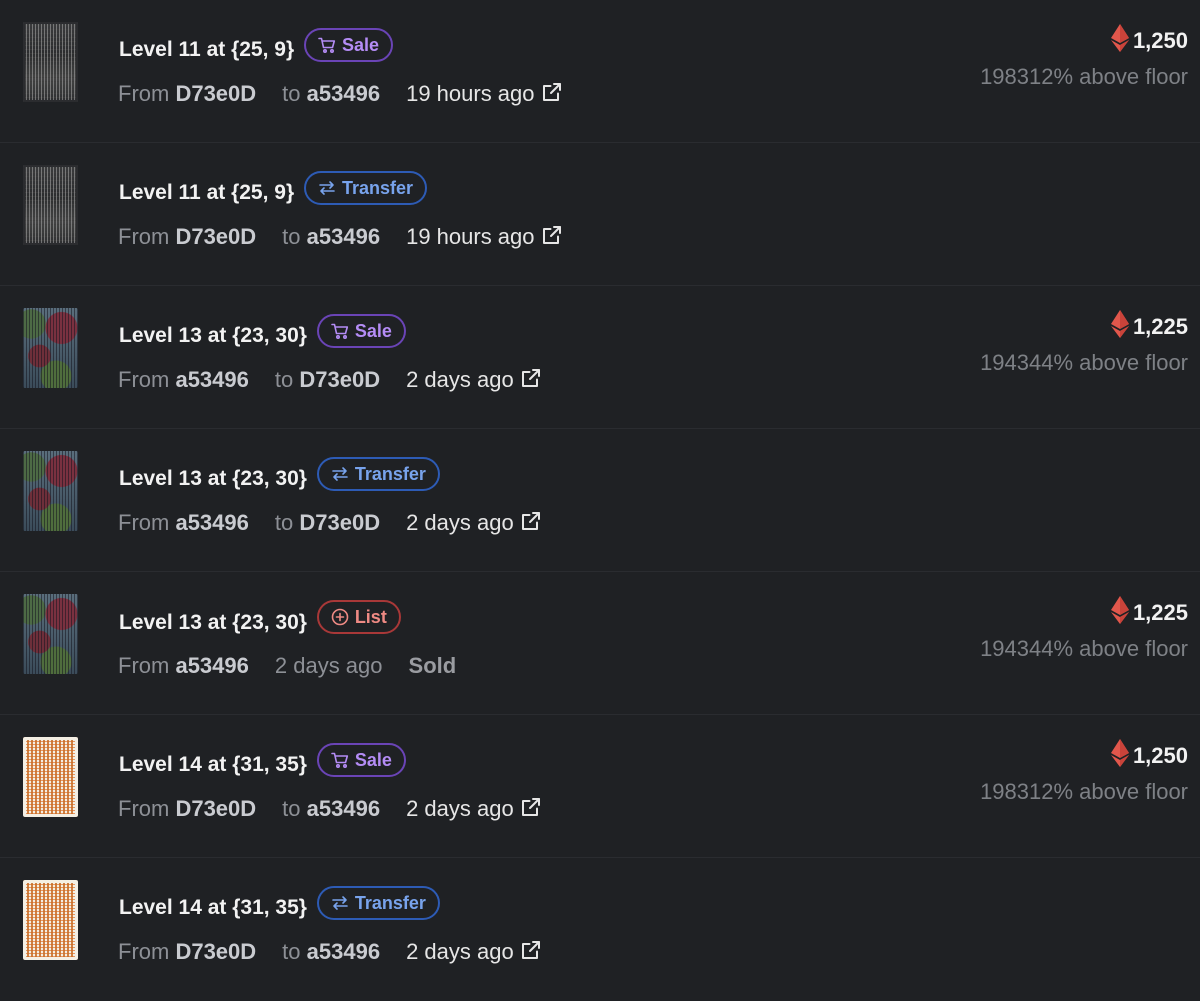 Image resolution: width=1200 pixels, height=1001 pixels. I want to click on activity-title: Level 13 at {23, 30} Transfer, so click(279, 475).